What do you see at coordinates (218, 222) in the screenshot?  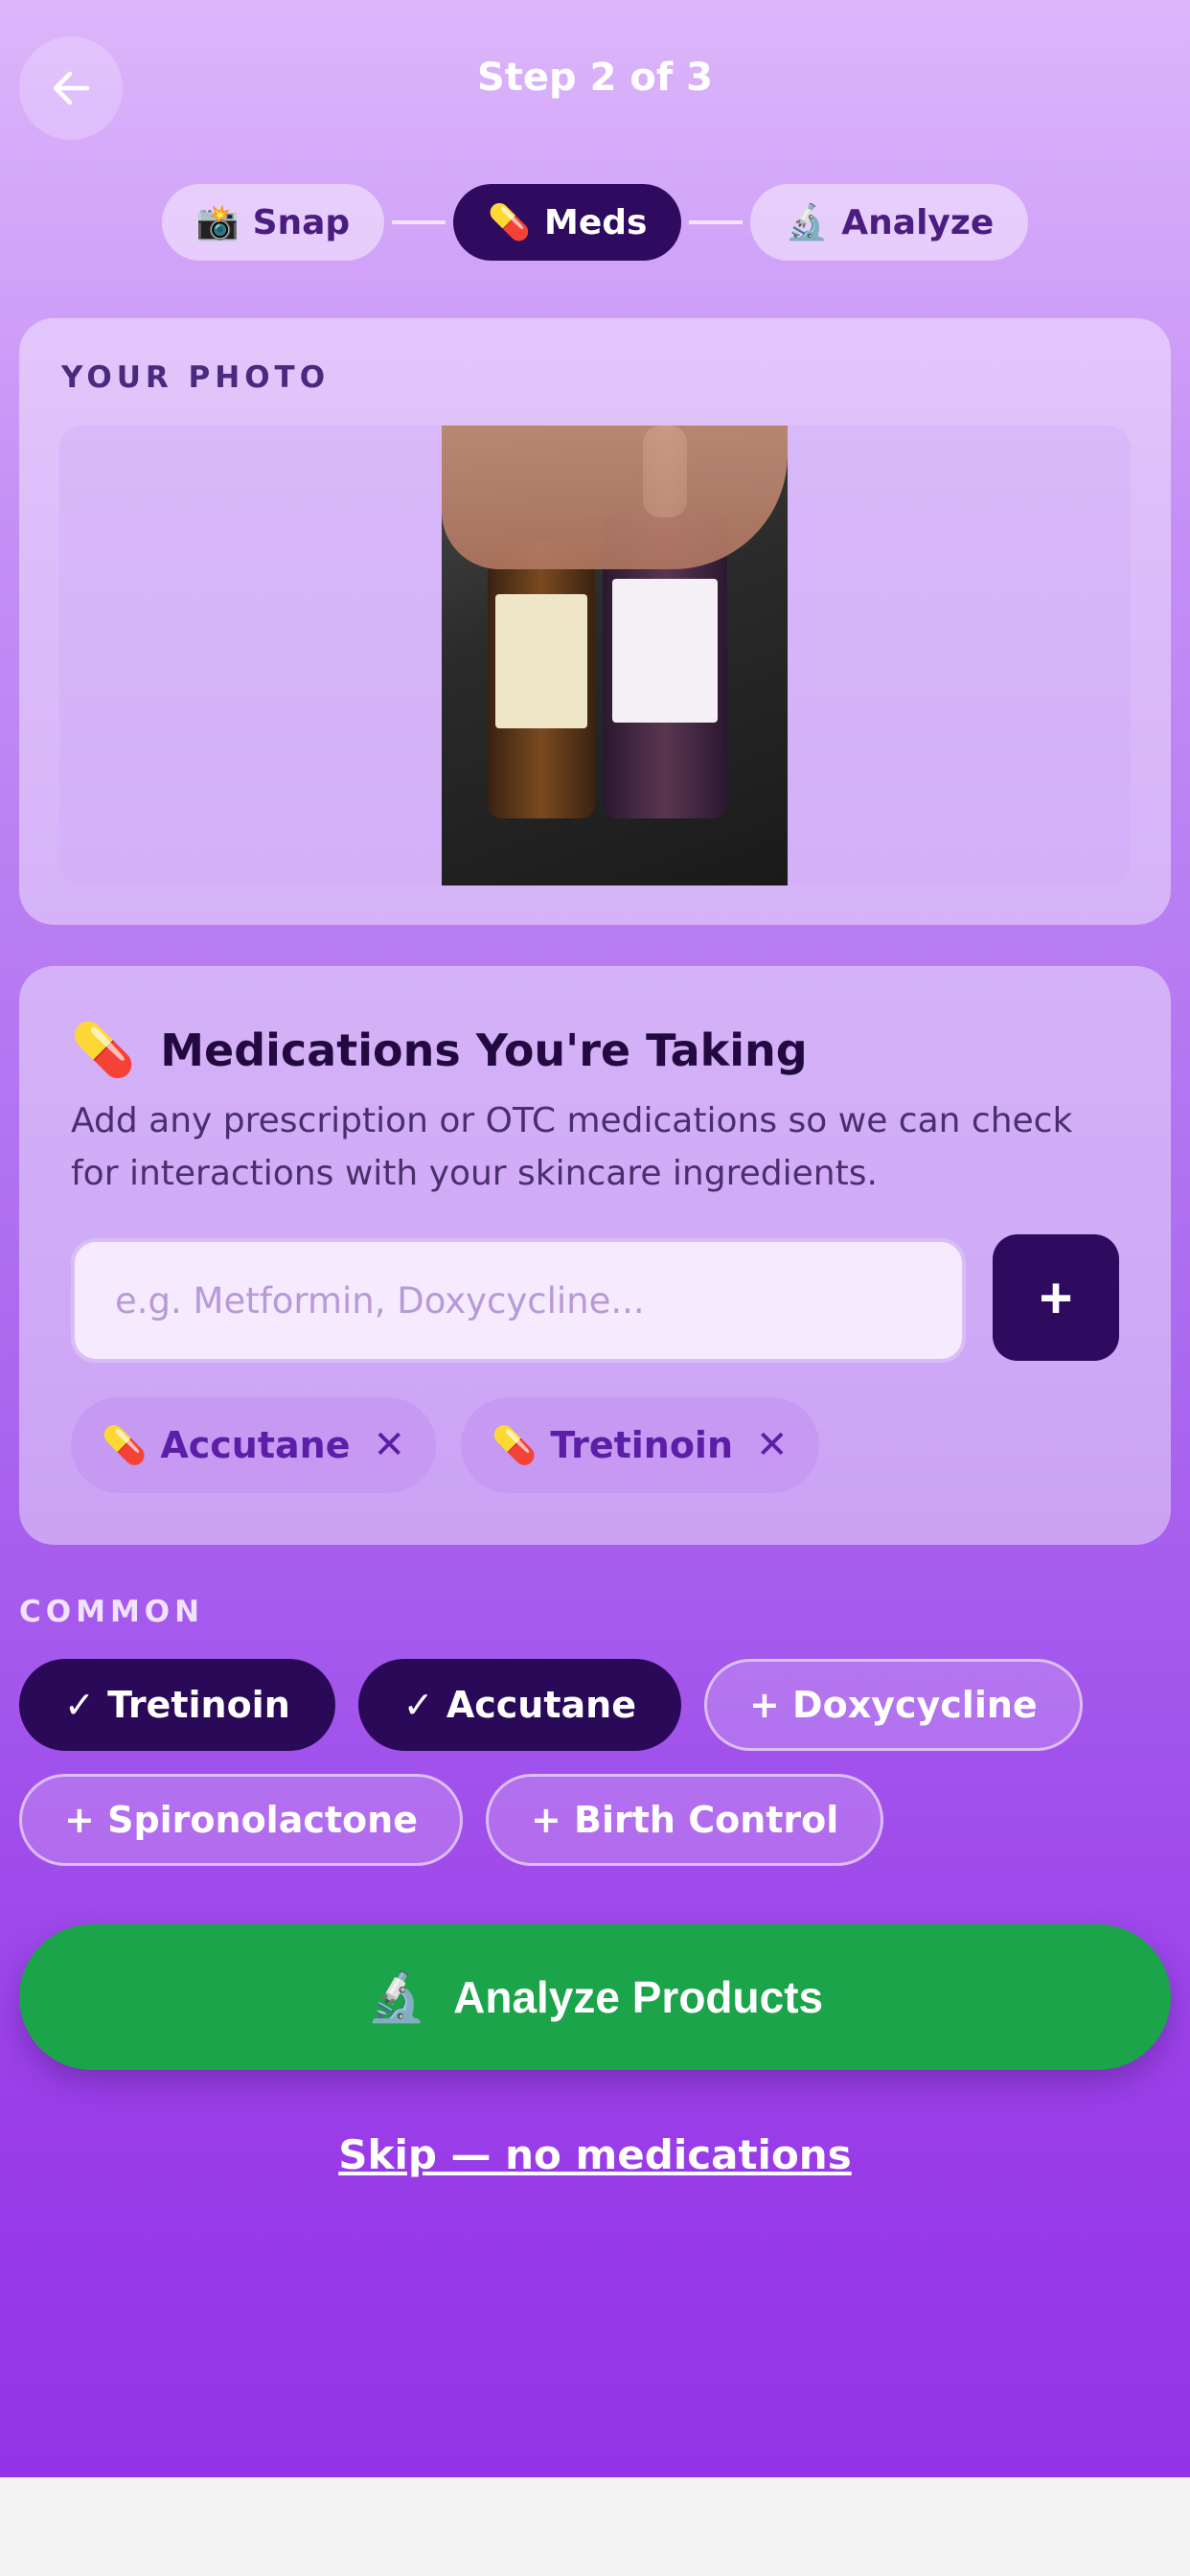 I see `camera-icon: 📸` at bounding box center [218, 222].